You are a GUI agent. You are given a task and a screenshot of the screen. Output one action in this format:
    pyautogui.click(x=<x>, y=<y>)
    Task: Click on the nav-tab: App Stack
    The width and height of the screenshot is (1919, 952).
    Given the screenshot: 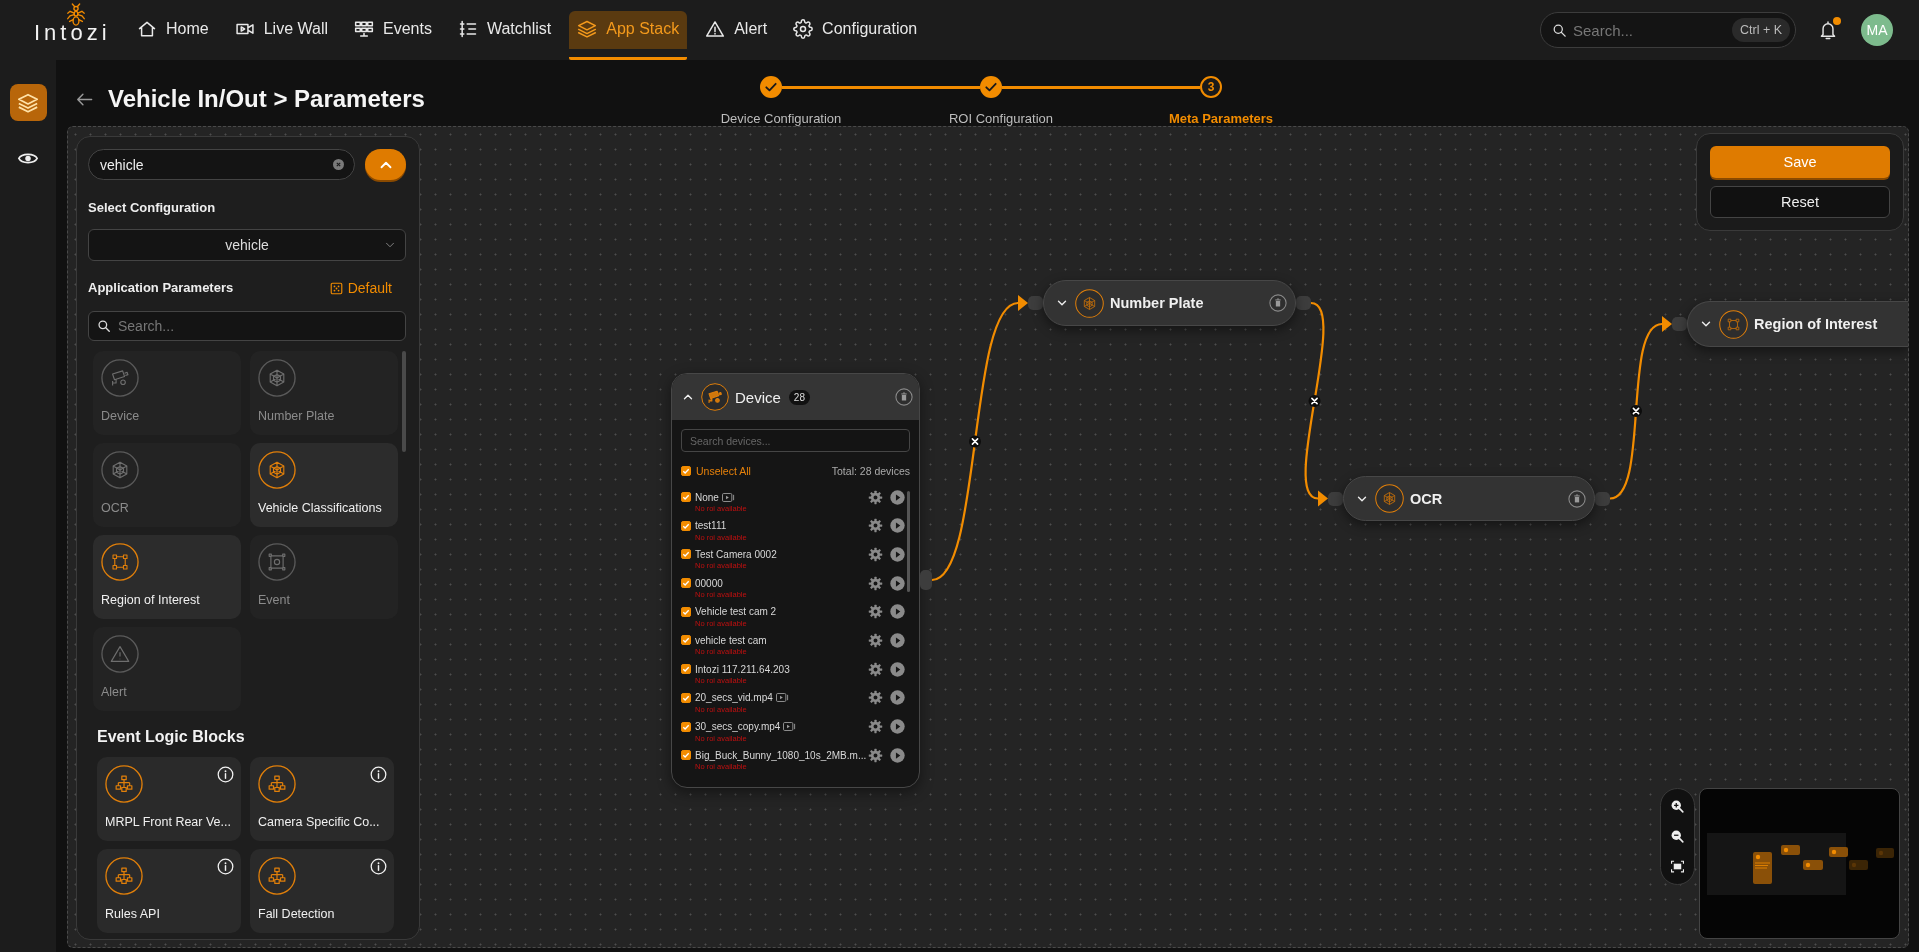 What is the action you would take?
    pyautogui.click(x=628, y=35)
    